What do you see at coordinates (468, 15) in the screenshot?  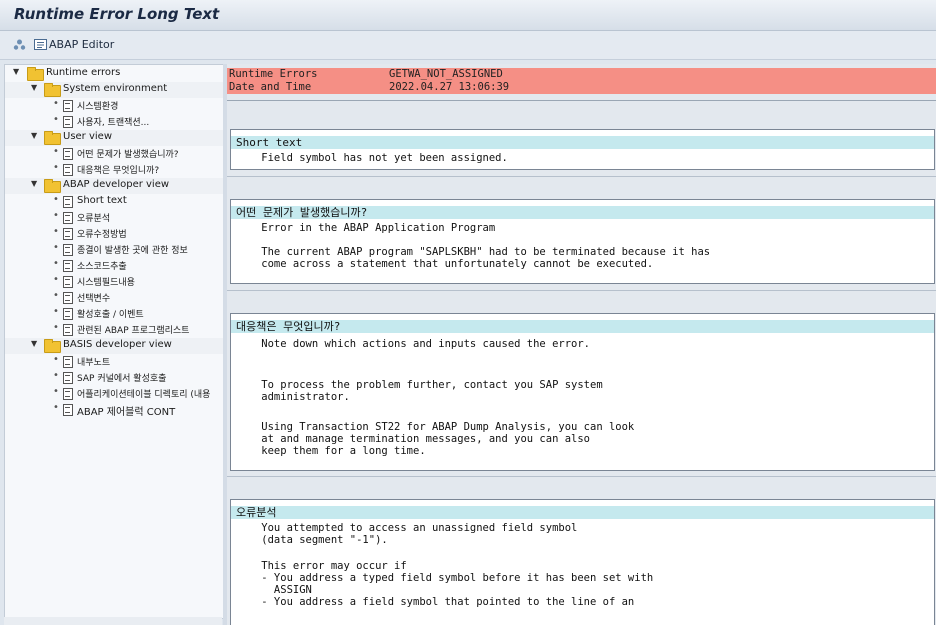 I see `window-titlebar: Runtime Error Long Text` at bounding box center [468, 15].